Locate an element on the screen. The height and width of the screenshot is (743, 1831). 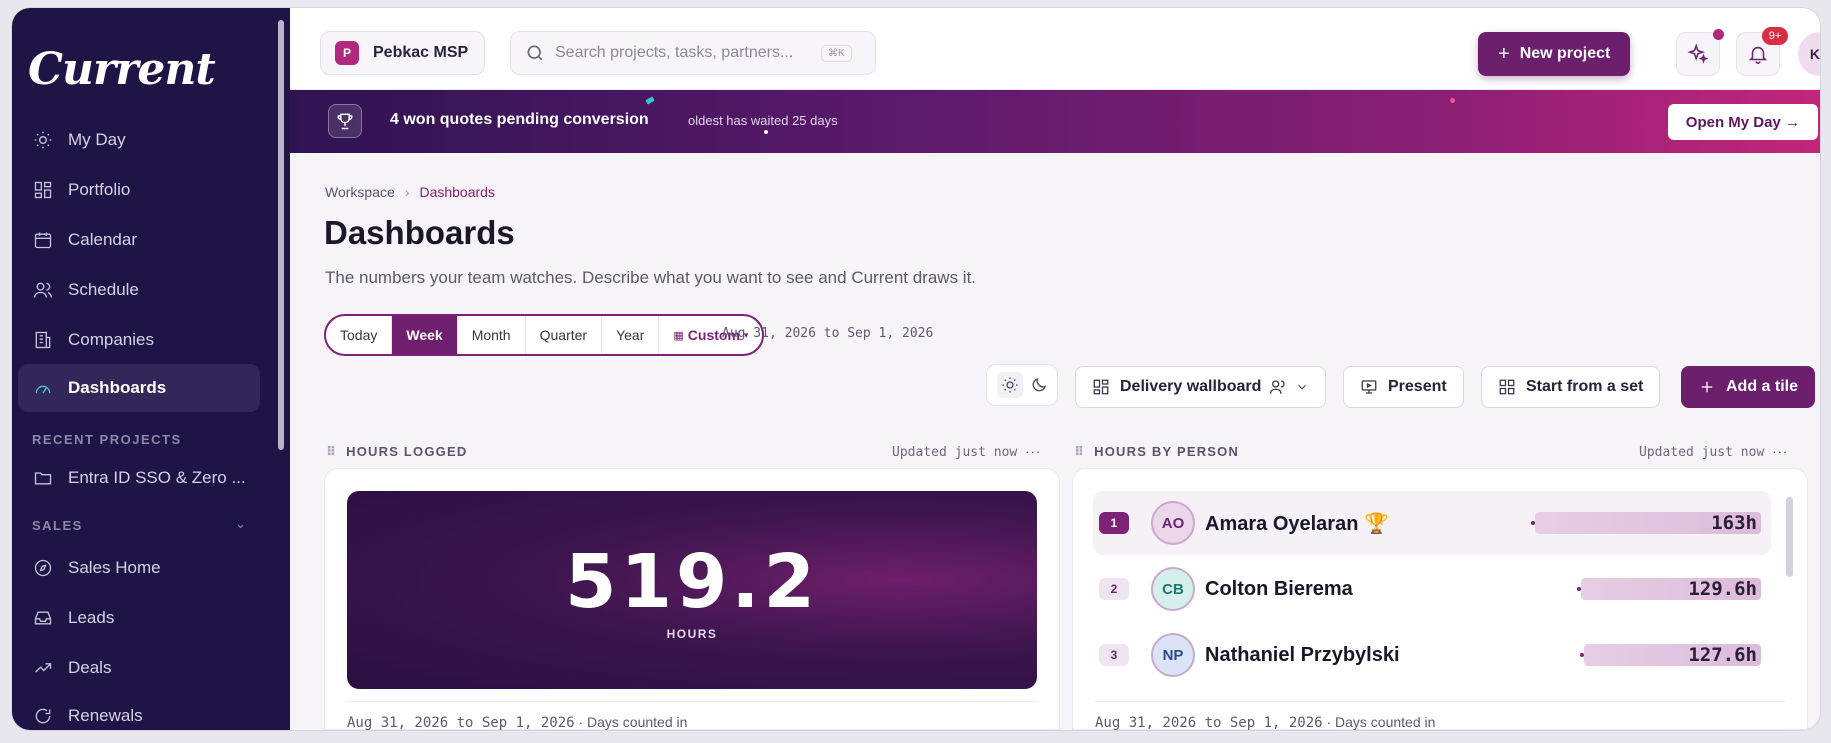
person-row: 2 CB Colton Bierema 129.6h is located at coordinates (1432, 589).